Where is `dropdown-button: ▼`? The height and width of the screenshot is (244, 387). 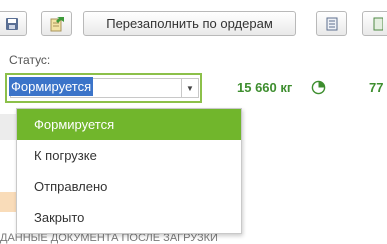 dropdown-button: ▼ is located at coordinates (190, 88).